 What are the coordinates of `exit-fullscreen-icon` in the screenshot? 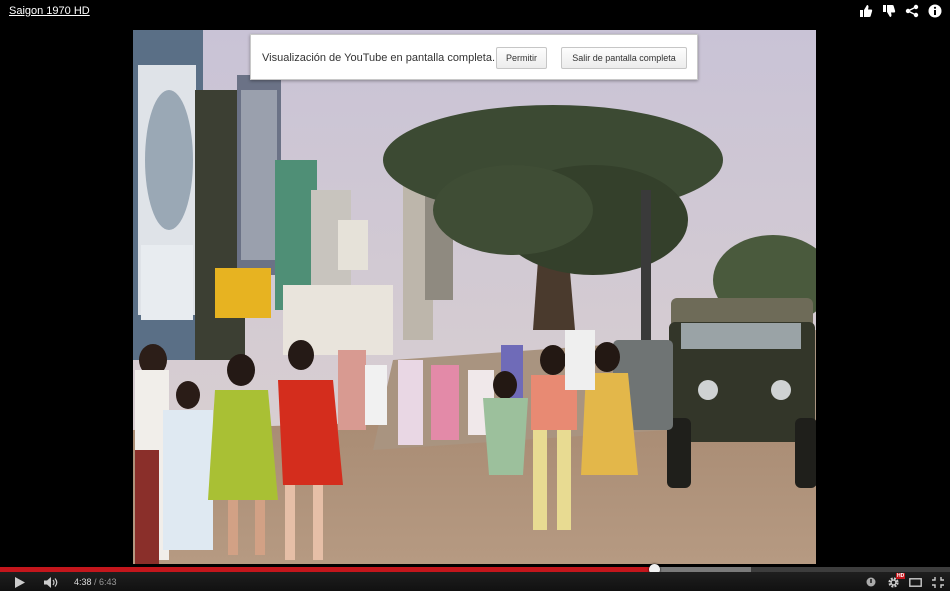 It's located at (938, 582).